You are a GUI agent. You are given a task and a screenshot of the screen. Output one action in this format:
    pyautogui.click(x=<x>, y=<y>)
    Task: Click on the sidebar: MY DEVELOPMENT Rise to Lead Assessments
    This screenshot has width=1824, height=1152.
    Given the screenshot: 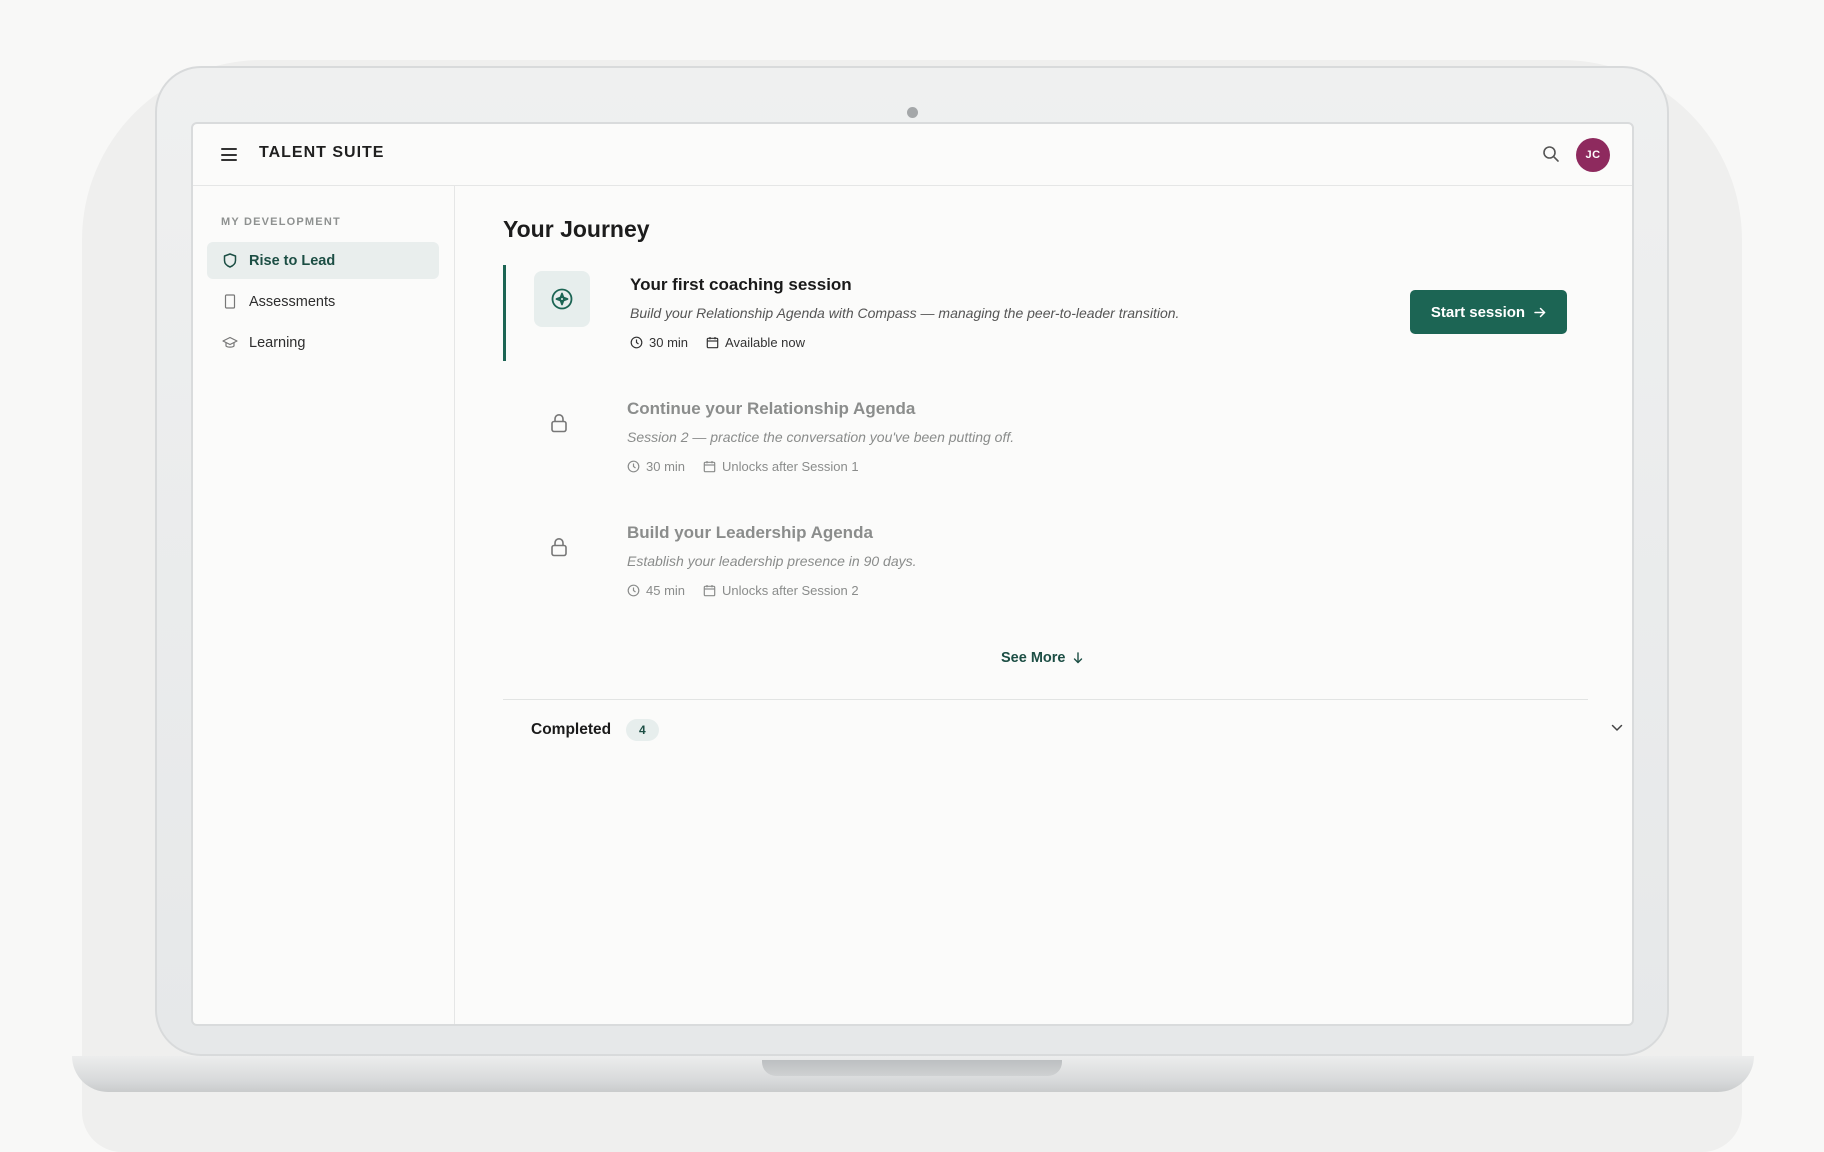 What is the action you would take?
    pyautogui.click(x=324, y=605)
    